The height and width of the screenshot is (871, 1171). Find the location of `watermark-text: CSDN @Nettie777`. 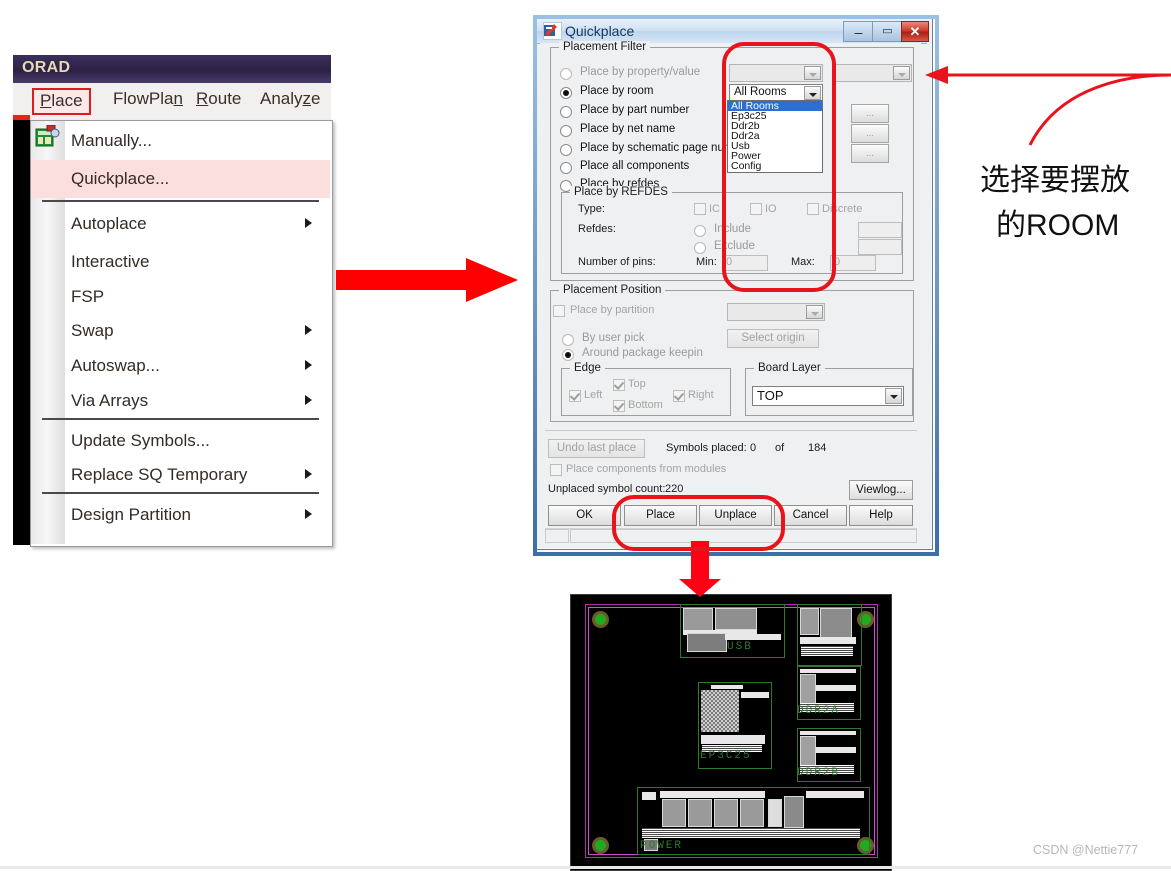

watermark-text: CSDN @Nettie777 is located at coordinates (1086, 850).